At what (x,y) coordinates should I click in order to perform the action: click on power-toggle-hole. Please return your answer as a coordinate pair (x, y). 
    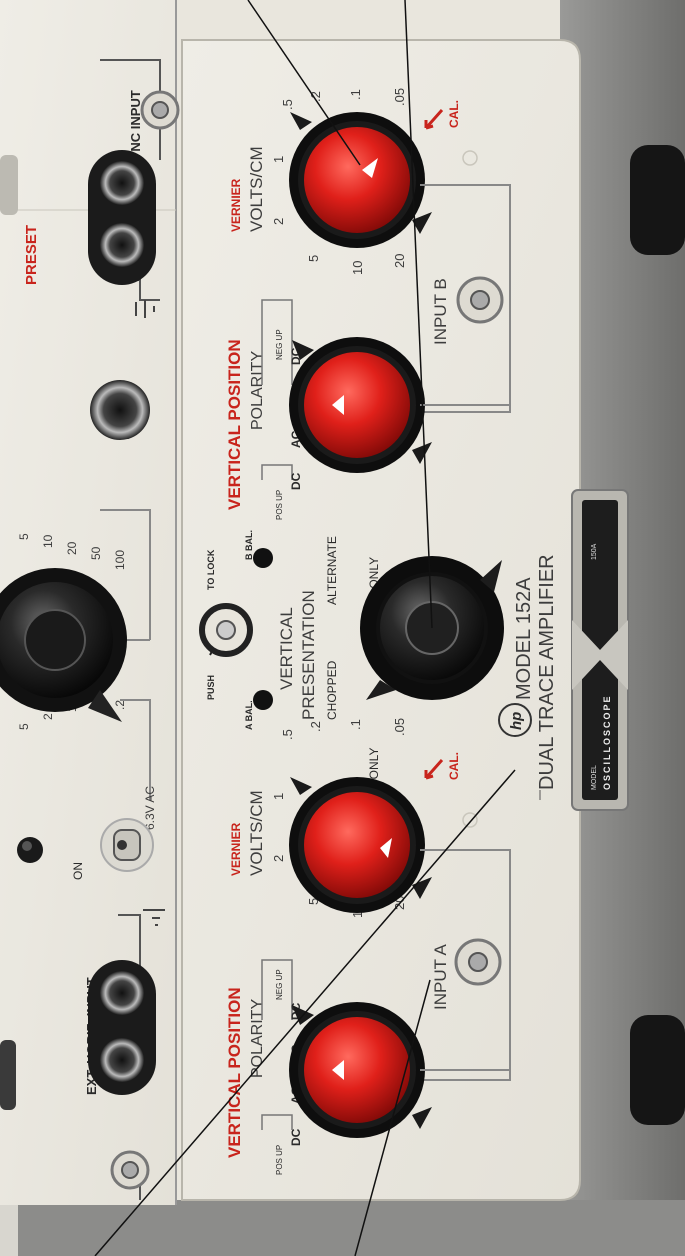
    Looking at the image, I should click on (122, 845).